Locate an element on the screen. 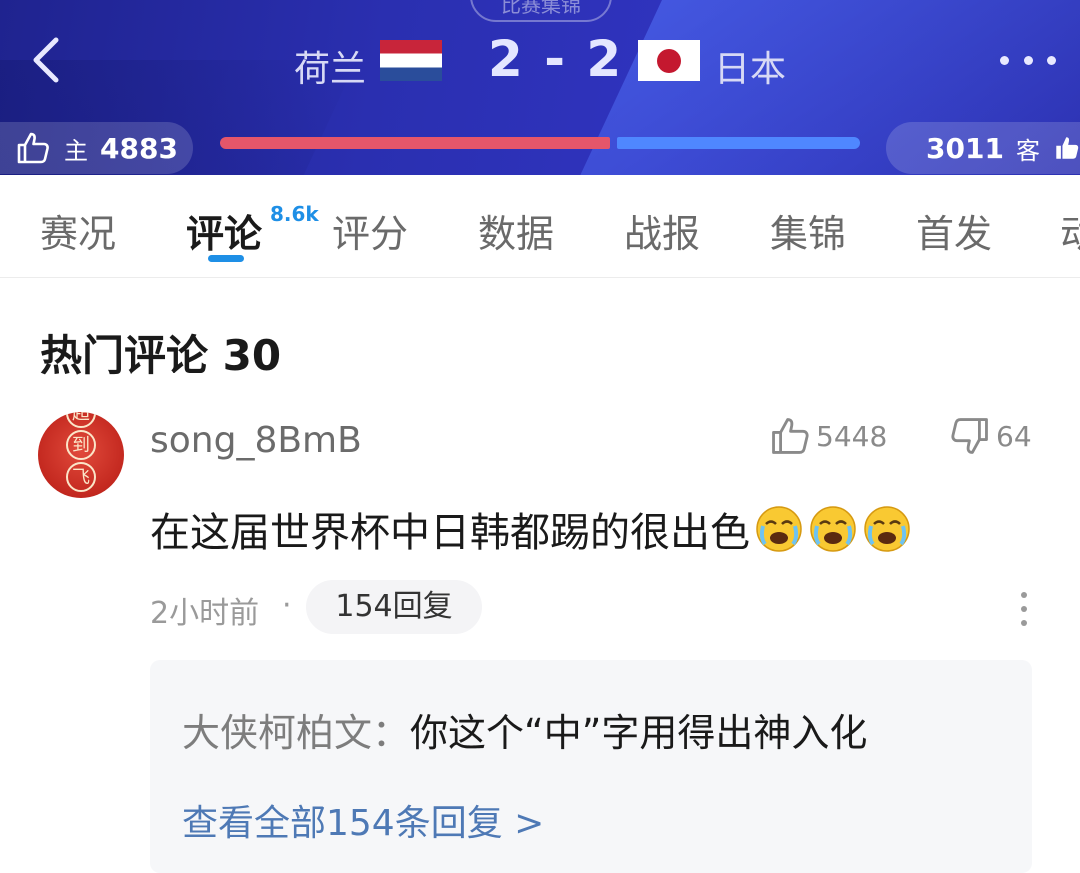 This screenshot has width=1080, height=873. tab-ratings: 评分 is located at coordinates (370, 230).